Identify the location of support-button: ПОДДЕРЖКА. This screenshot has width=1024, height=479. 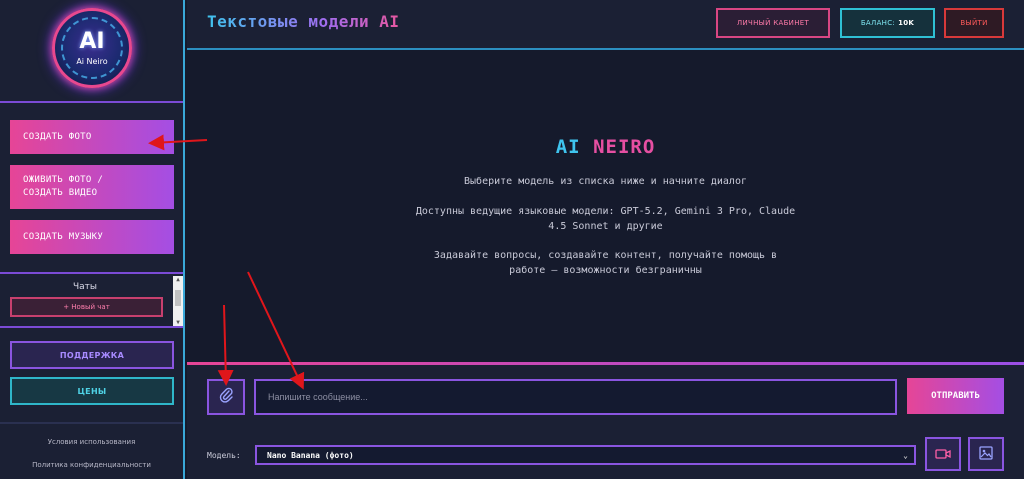
(92, 355).